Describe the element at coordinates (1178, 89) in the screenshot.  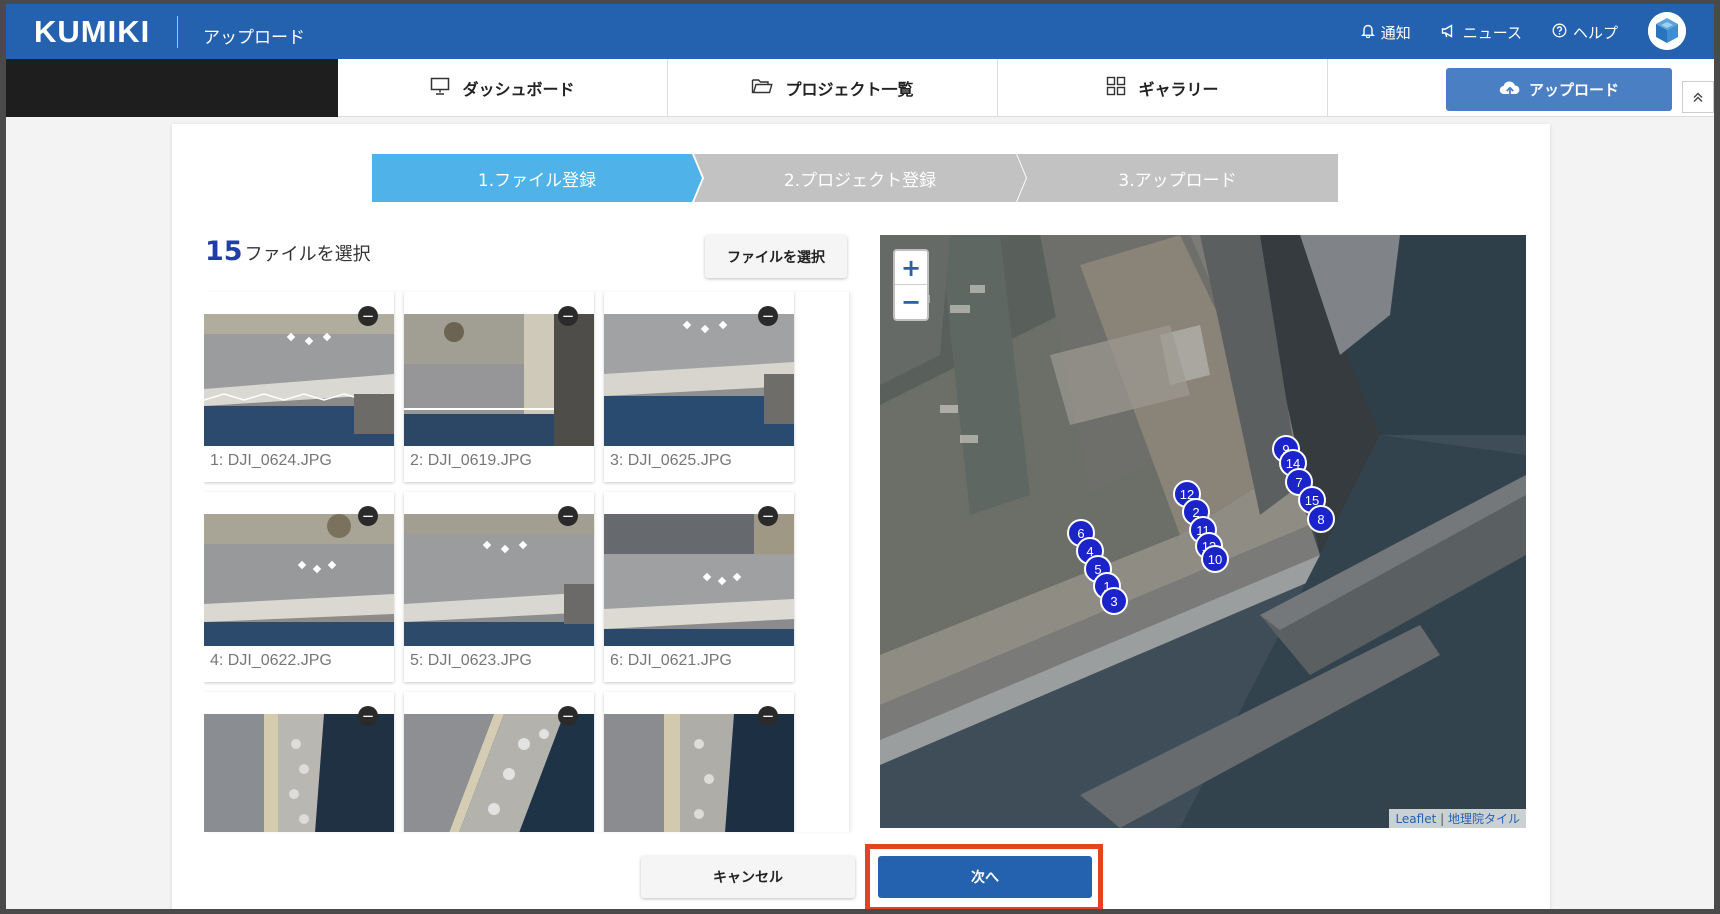
I see `tab-gallery-label: ギャラリー` at that location.